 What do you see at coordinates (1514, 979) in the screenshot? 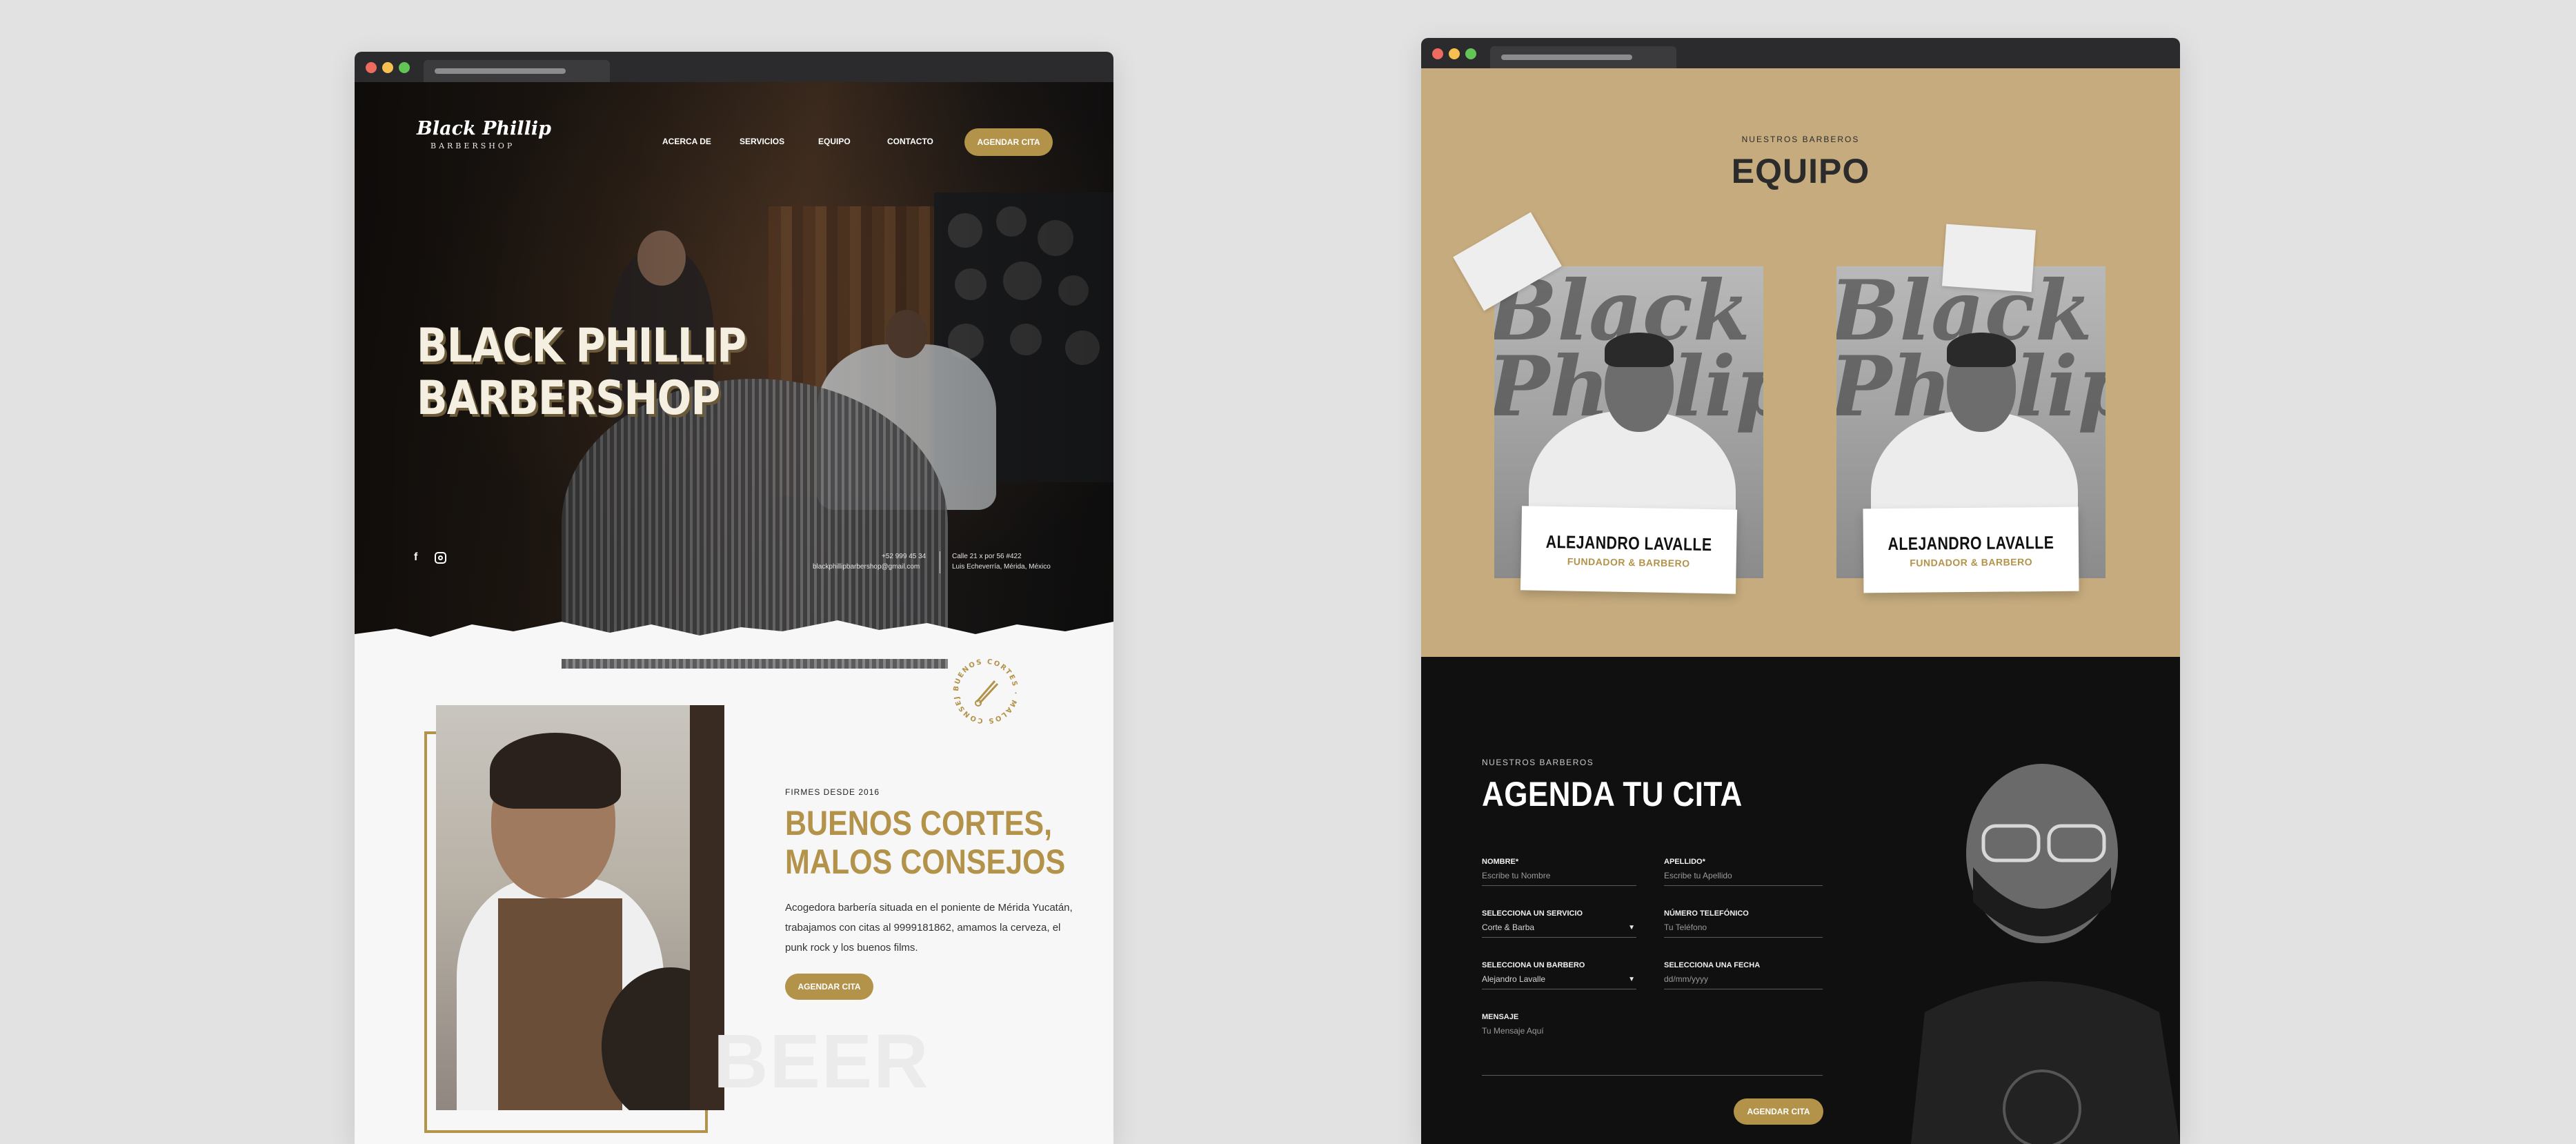
I see `barbero-select-value: Alejandro Lavalle` at bounding box center [1514, 979].